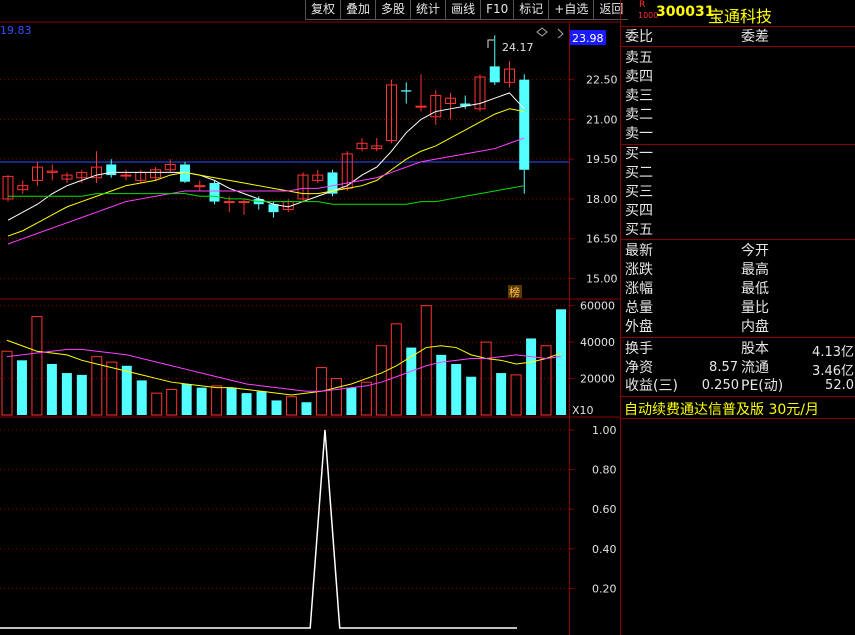 Image resolution: width=855 pixels, height=635 pixels. I want to click on ad-price: 30元/月, so click(793, 410).